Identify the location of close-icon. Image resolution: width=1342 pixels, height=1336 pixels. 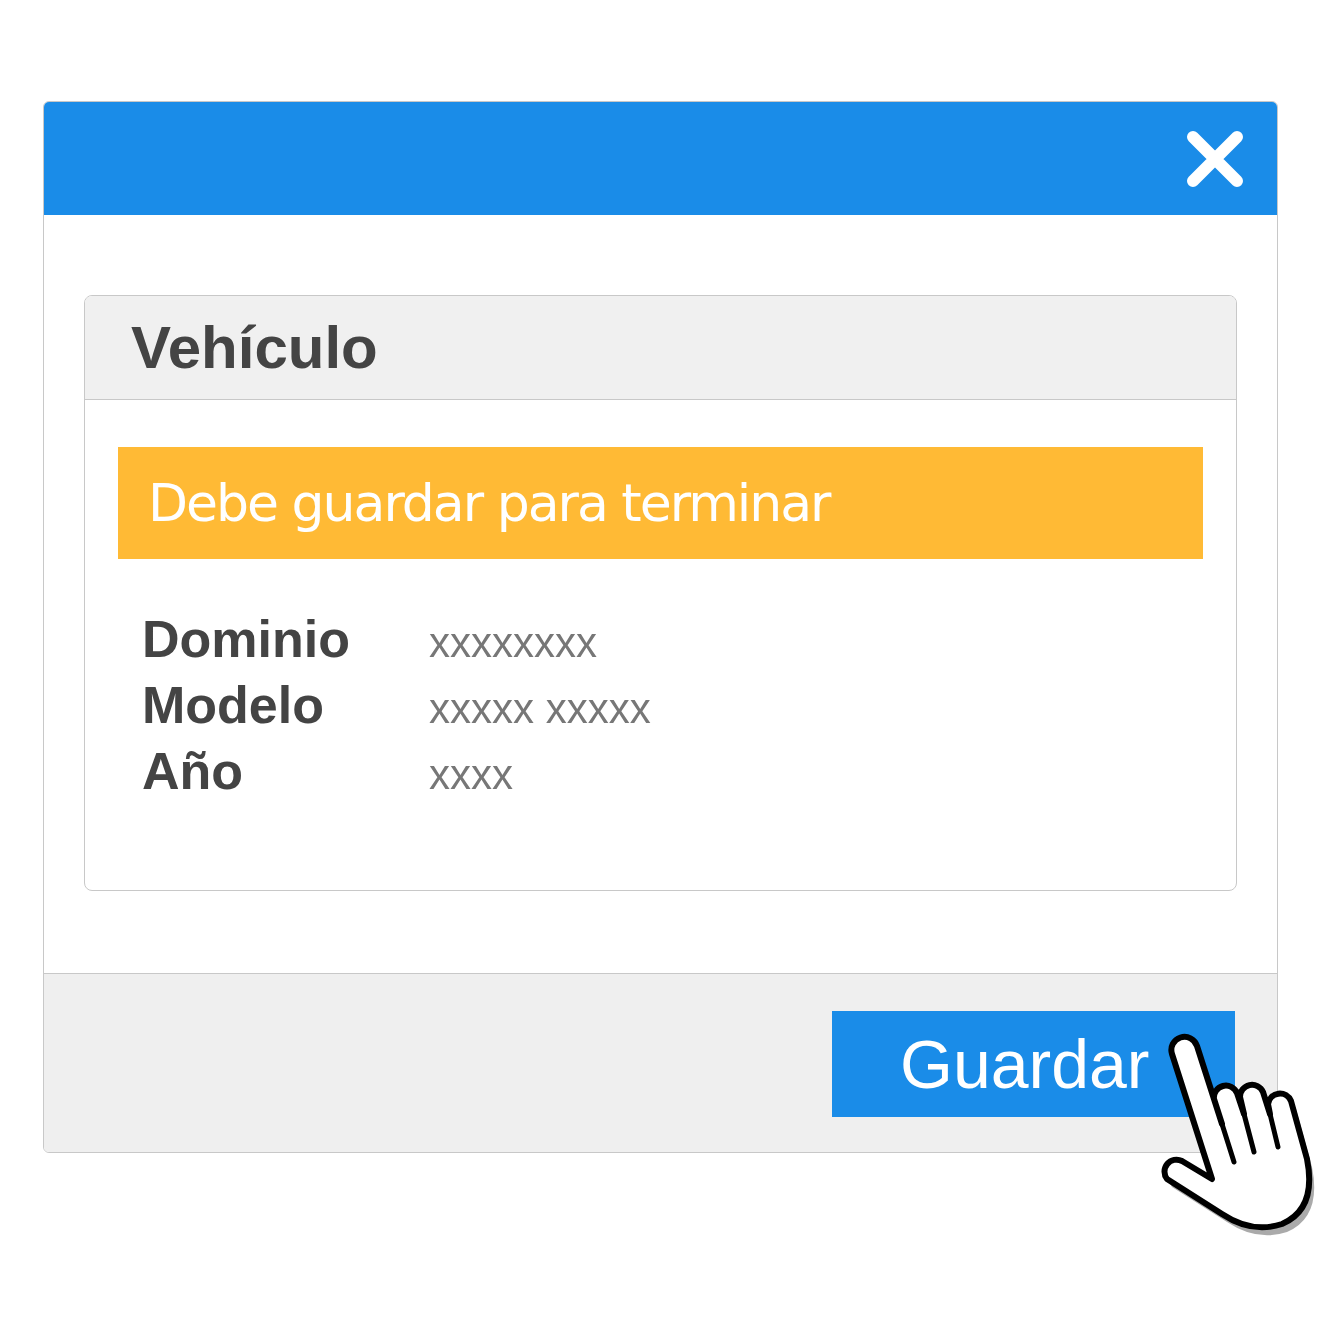
(1215, 158).